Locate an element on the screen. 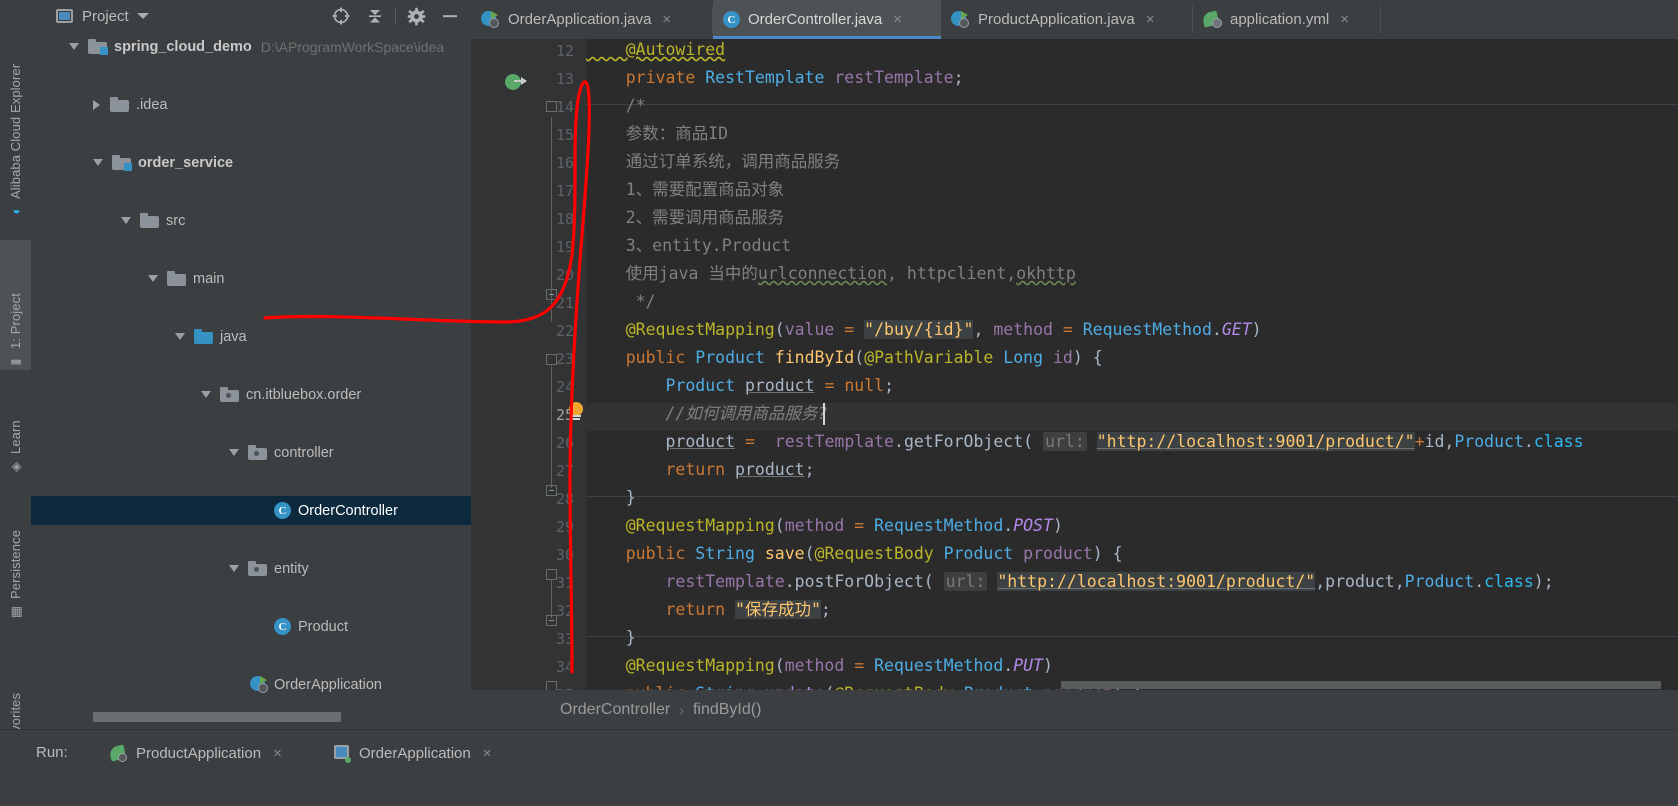 This screenshot has width=1678, height=806. tree-item-src-order: src is located at coordinates (251, 220).